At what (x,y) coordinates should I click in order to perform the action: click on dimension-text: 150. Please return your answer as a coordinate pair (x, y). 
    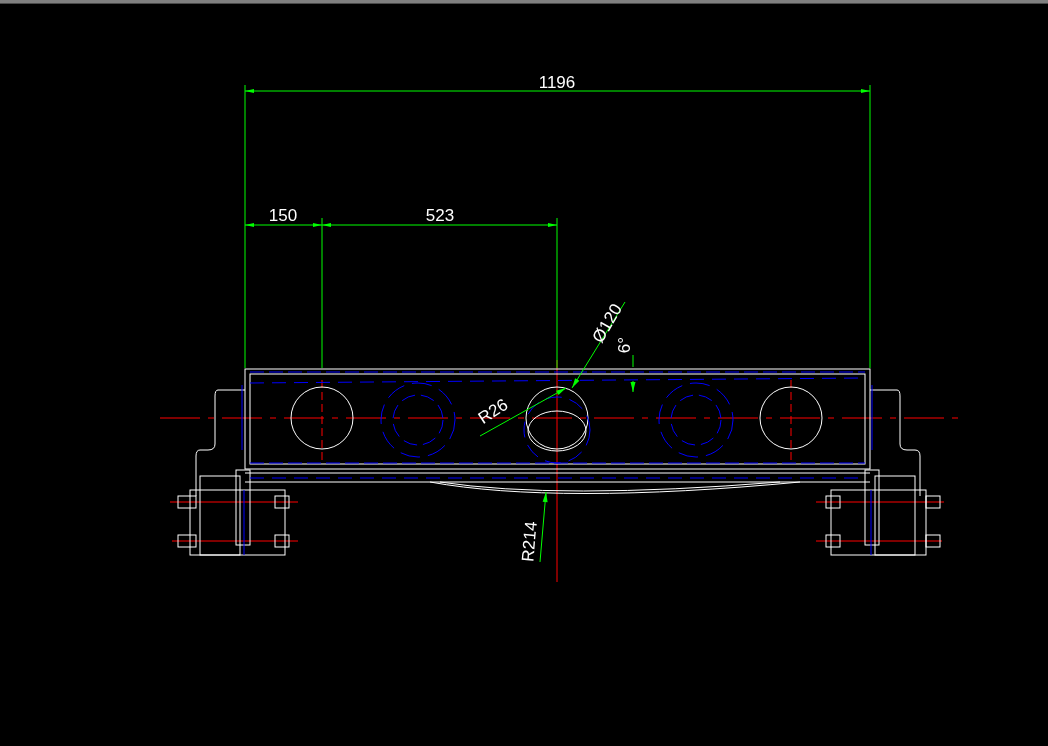
    Looking at the image, I should click on (283, 215).